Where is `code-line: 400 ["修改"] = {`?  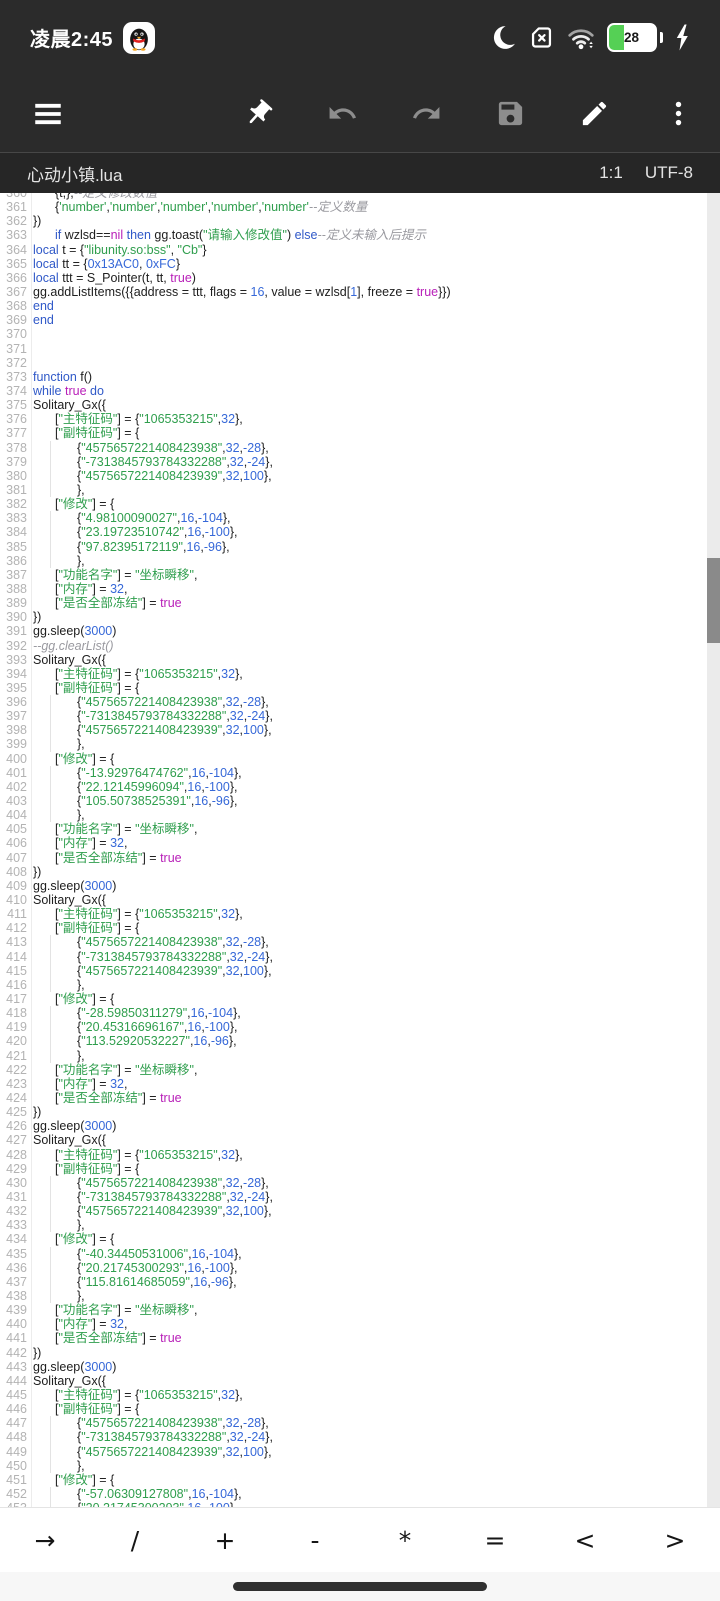
code-line: 400 ["修改"] = { is located at coordinates (353, 759).